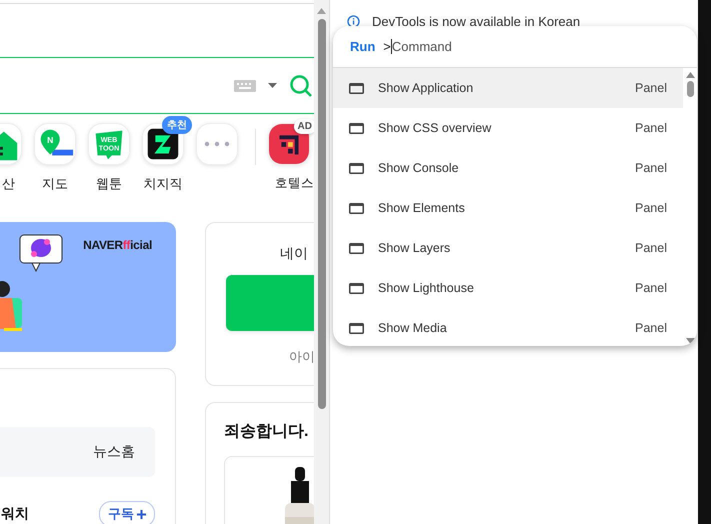 This screenshot has height=524, width=711. Describe the element at coordinates (177, 125) in the screenshot. I see `recommend-badge: 추천` at that location.